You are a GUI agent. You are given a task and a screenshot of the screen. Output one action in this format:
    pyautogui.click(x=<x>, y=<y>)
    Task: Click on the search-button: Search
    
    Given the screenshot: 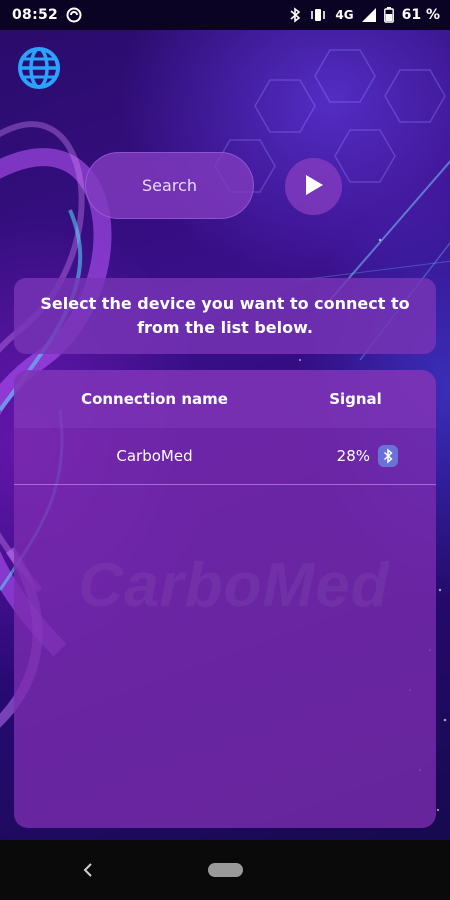 What is the action you would take?
    pyautogui.click(x=169, y=185)
    